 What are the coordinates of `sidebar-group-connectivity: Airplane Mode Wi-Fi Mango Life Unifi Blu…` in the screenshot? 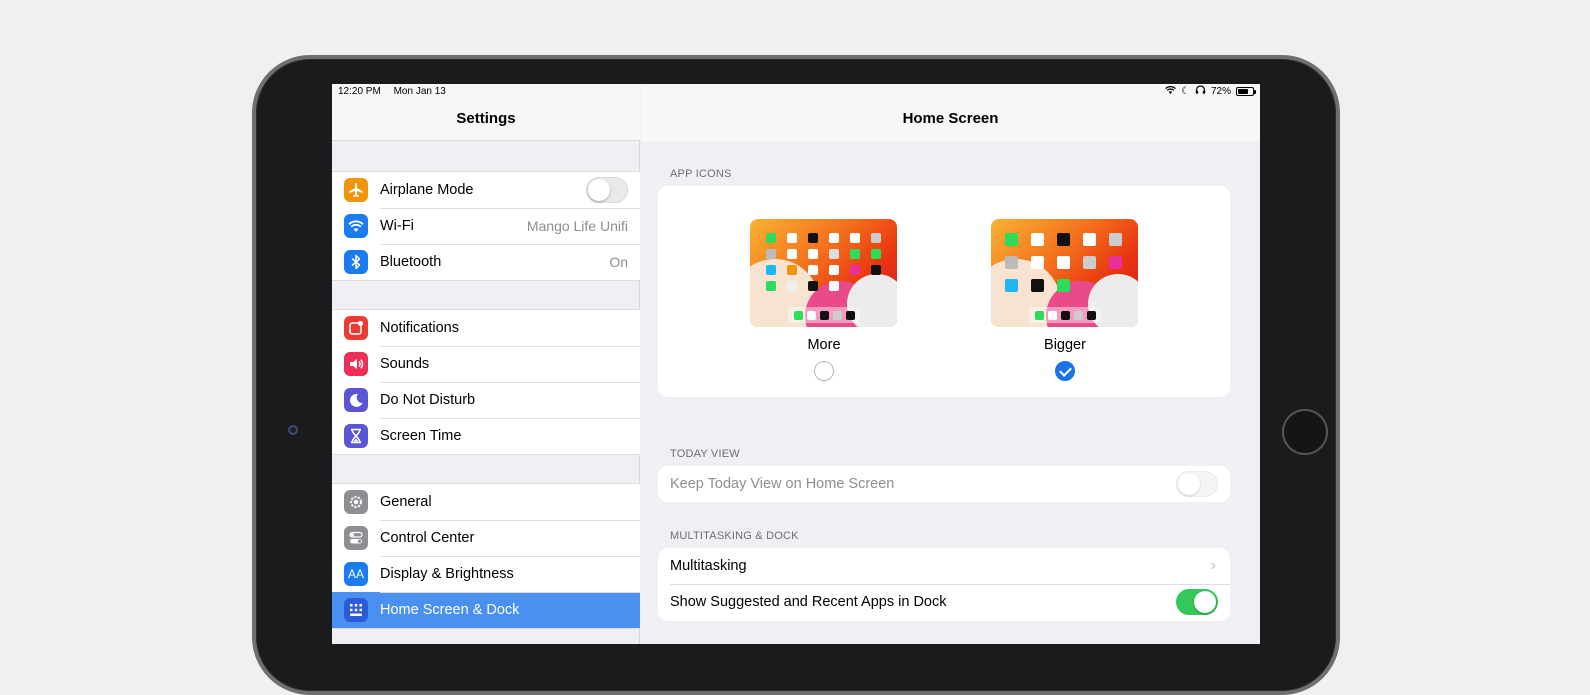 It's located at (486, 226).